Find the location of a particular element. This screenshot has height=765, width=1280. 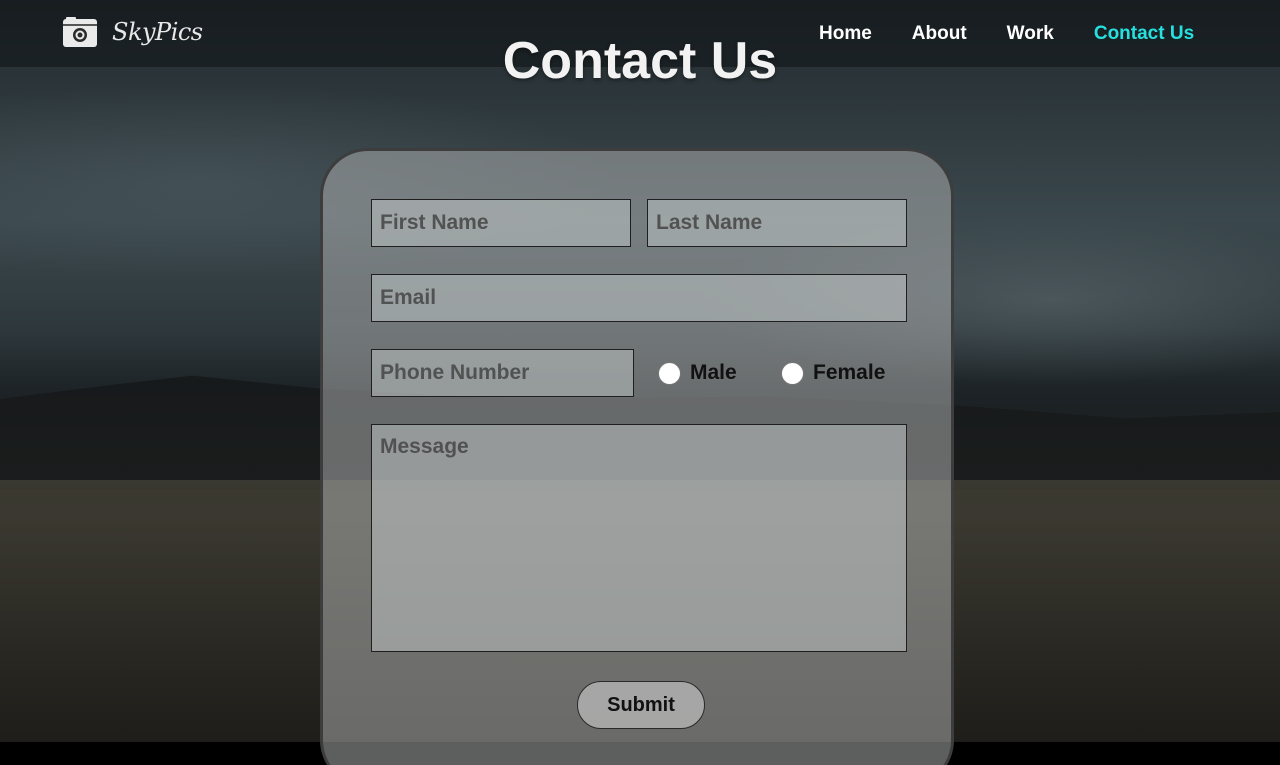

submit-button: Submit is located at coordinates (641, 705).